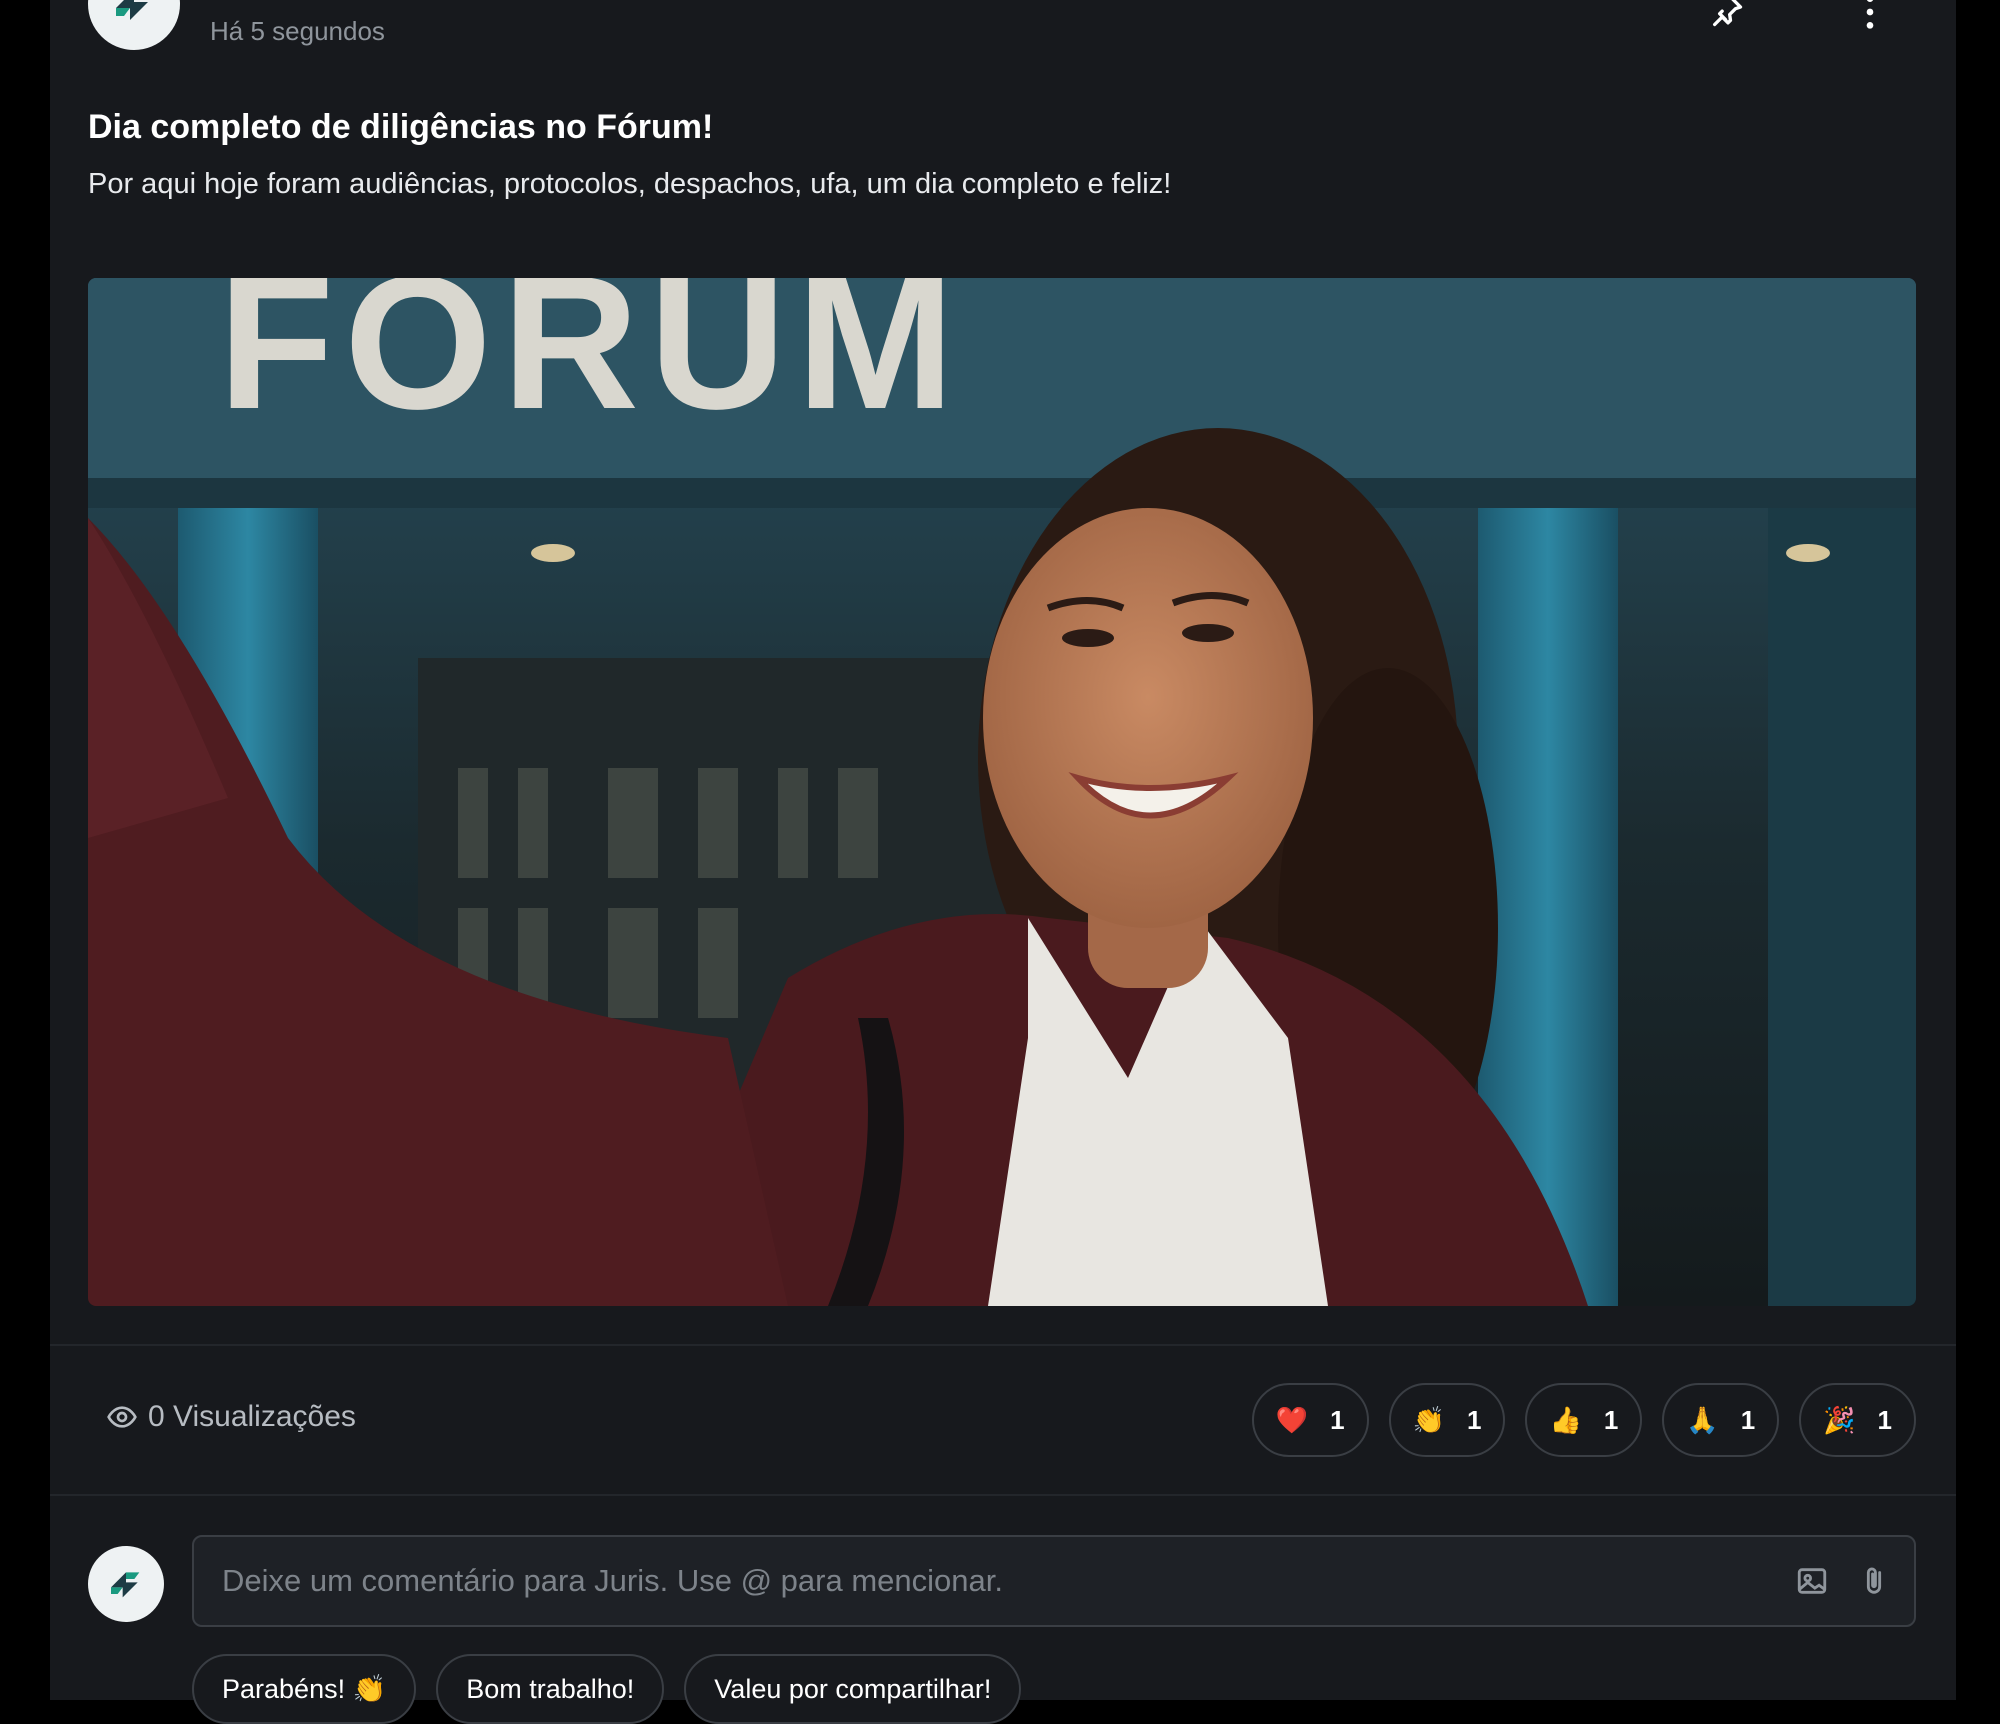 This screenshot has height=1724, width=2000. Describe the element at coordinates (1857, 1420) in the screenshot. I see `reaction-party-button: 🎉 1` at that location.